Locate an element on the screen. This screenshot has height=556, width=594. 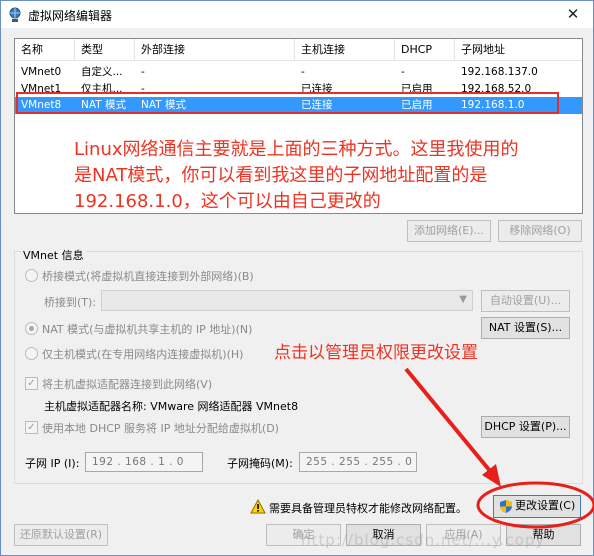
header-external: 外部连接 is located at coordinates (215, 50).